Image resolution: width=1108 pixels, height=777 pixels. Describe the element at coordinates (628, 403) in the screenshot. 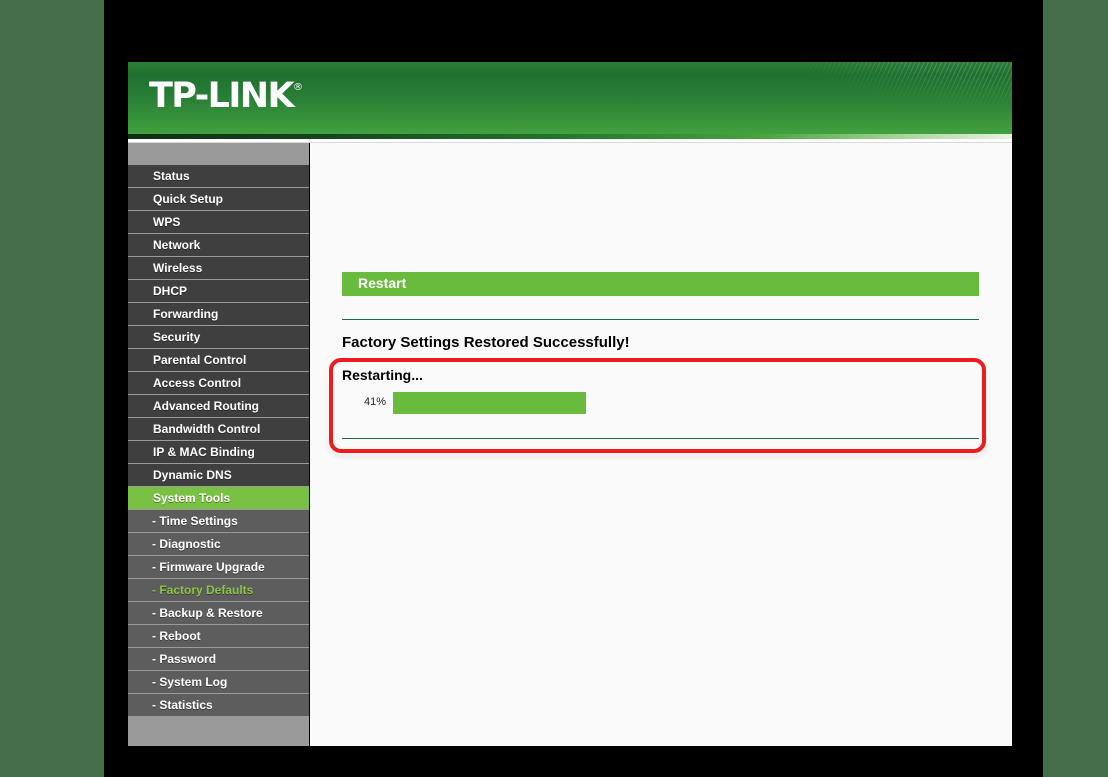

I see `progress-bar-track` at that location.